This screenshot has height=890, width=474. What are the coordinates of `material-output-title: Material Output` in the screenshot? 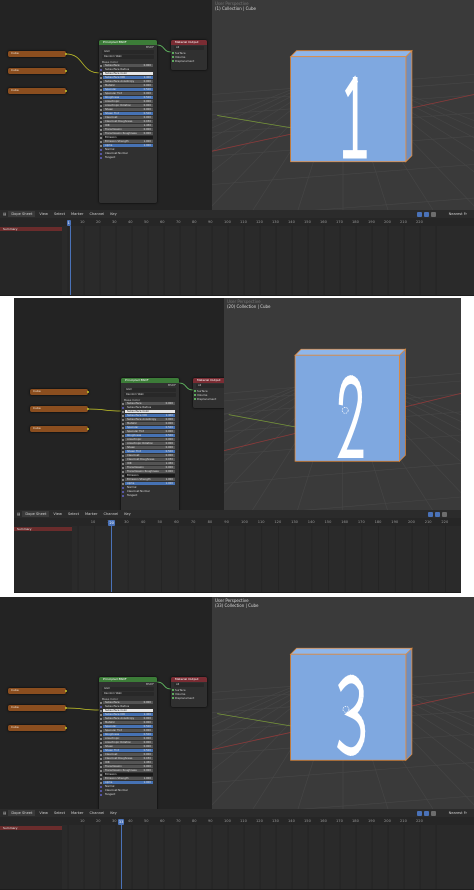 It's located at (189, 42).